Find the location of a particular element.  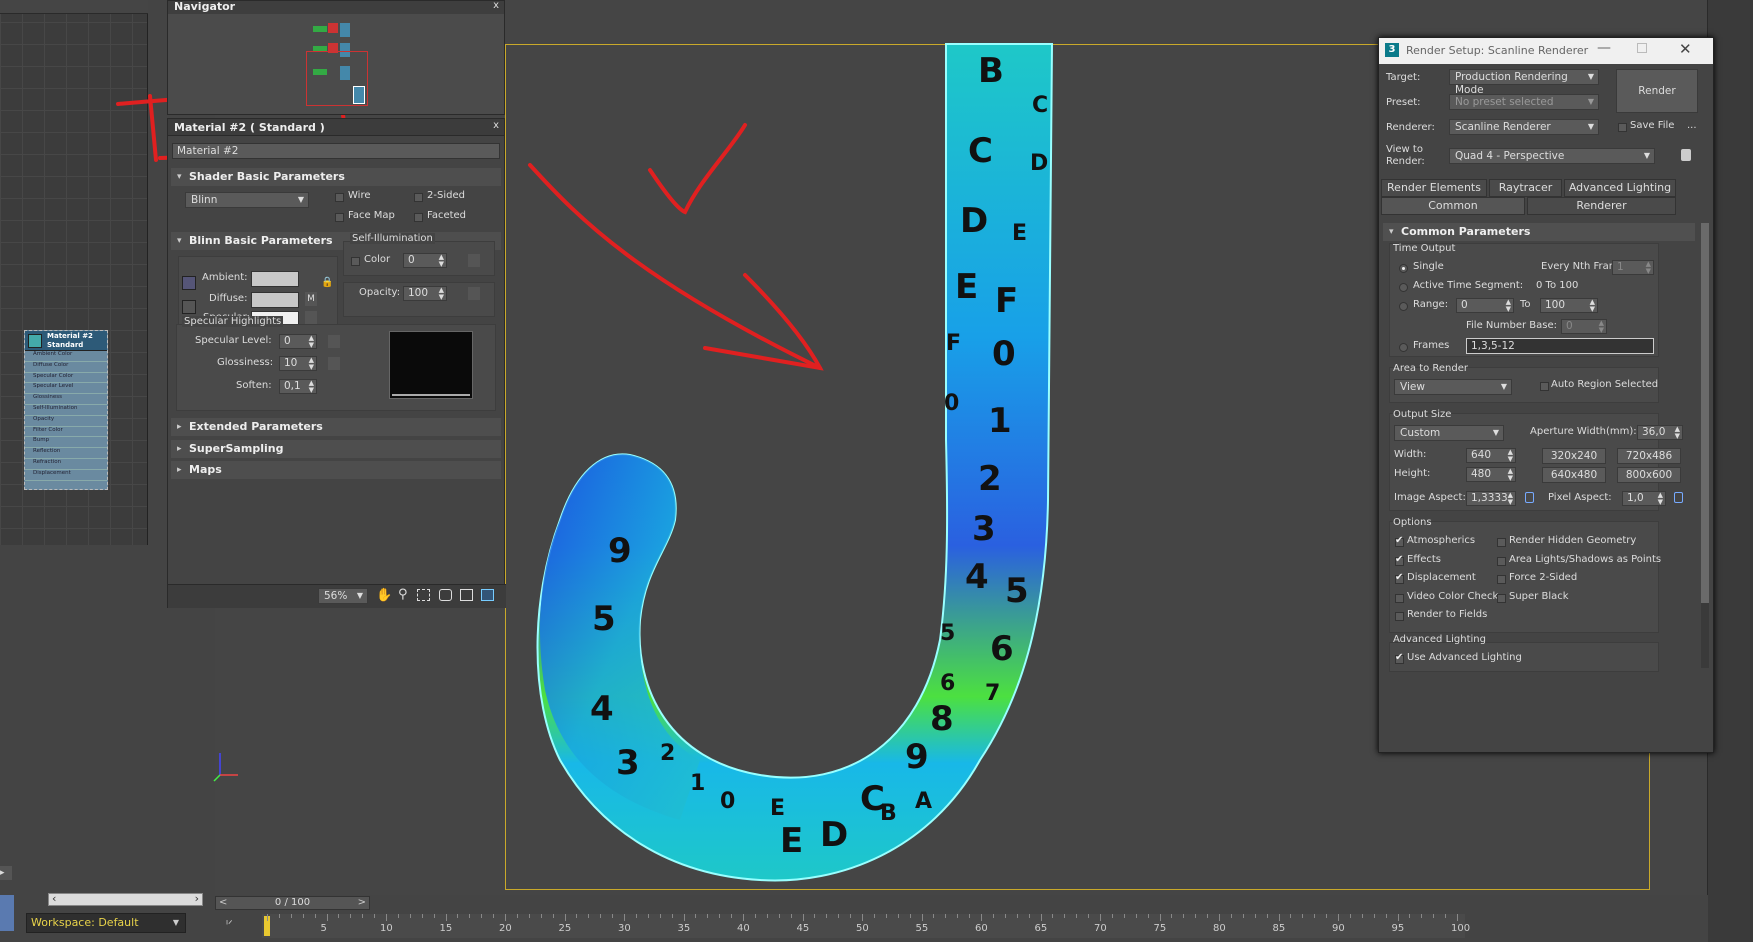

render-button: Render is located at coordinates (1657, 91).